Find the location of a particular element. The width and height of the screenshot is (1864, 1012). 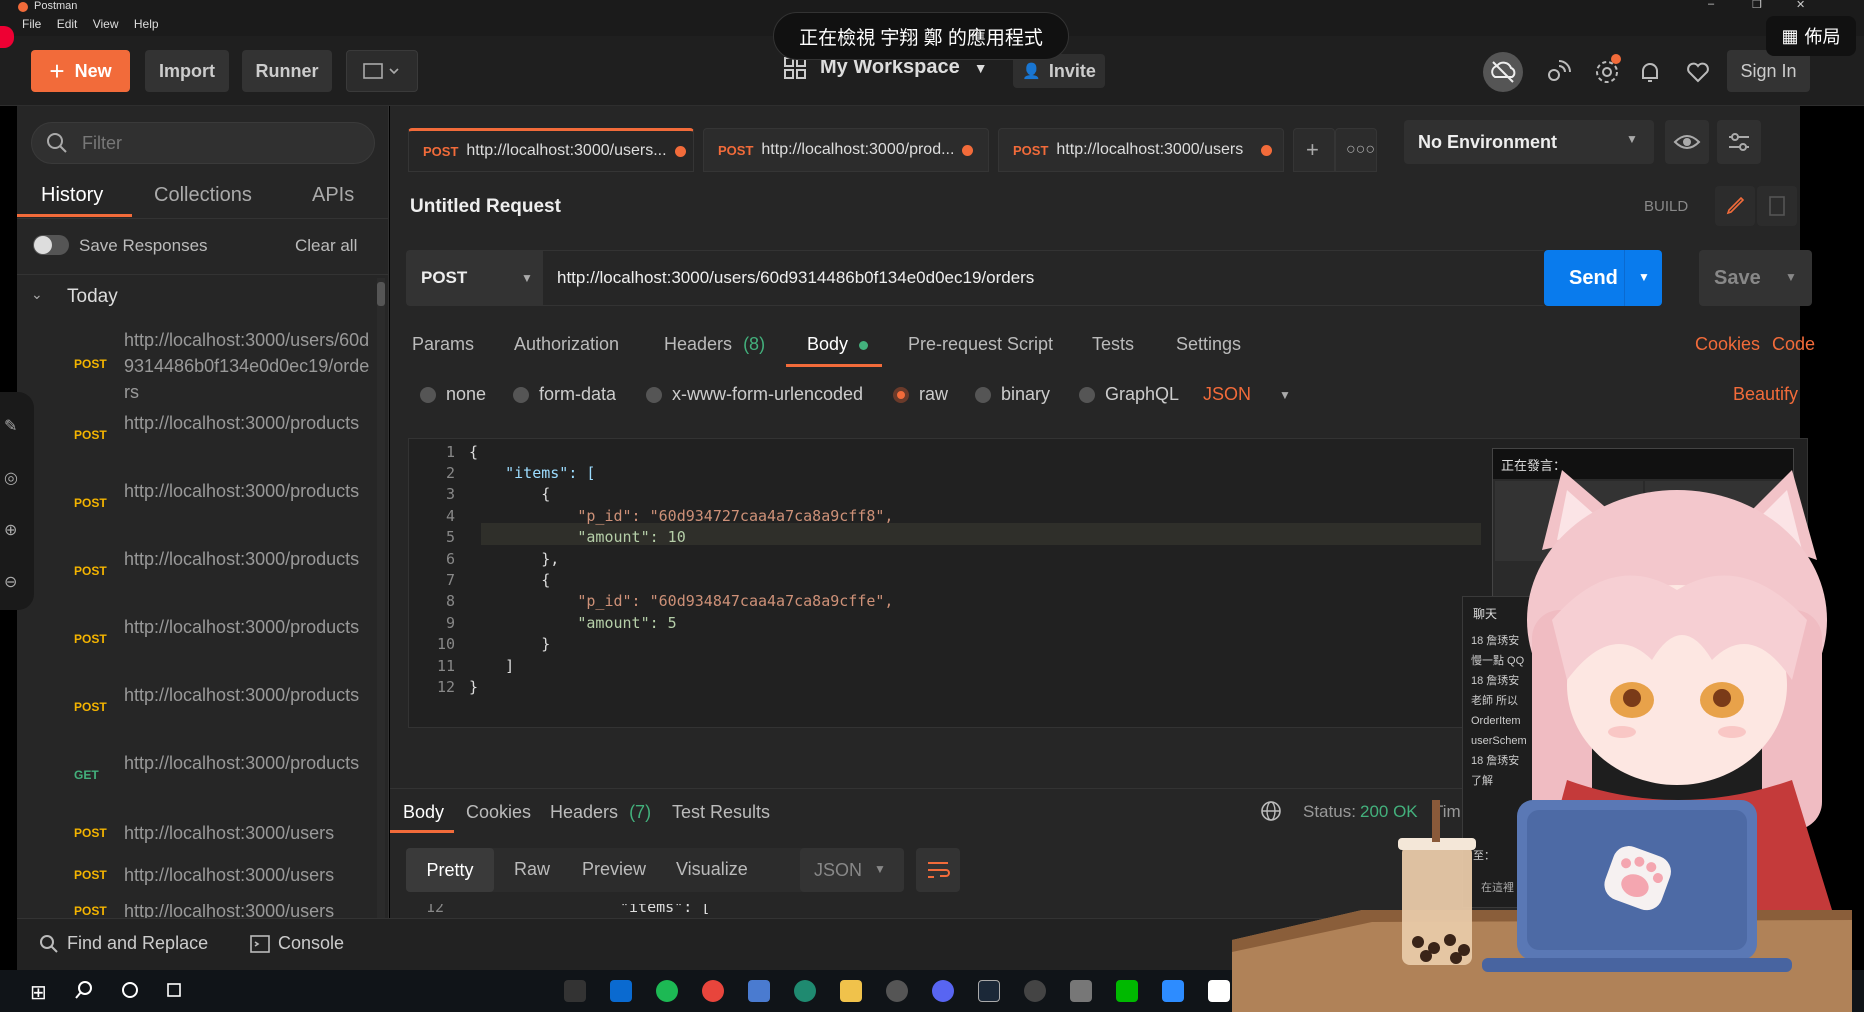

request-tab: POST http://localhost:3000/users is located at coordinates (1141, 150).